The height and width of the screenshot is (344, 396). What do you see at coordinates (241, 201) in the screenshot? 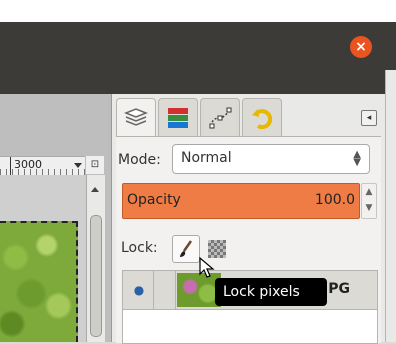
I see `opacity-slider: Opacity 100.0` at bounding box center [241, 201].